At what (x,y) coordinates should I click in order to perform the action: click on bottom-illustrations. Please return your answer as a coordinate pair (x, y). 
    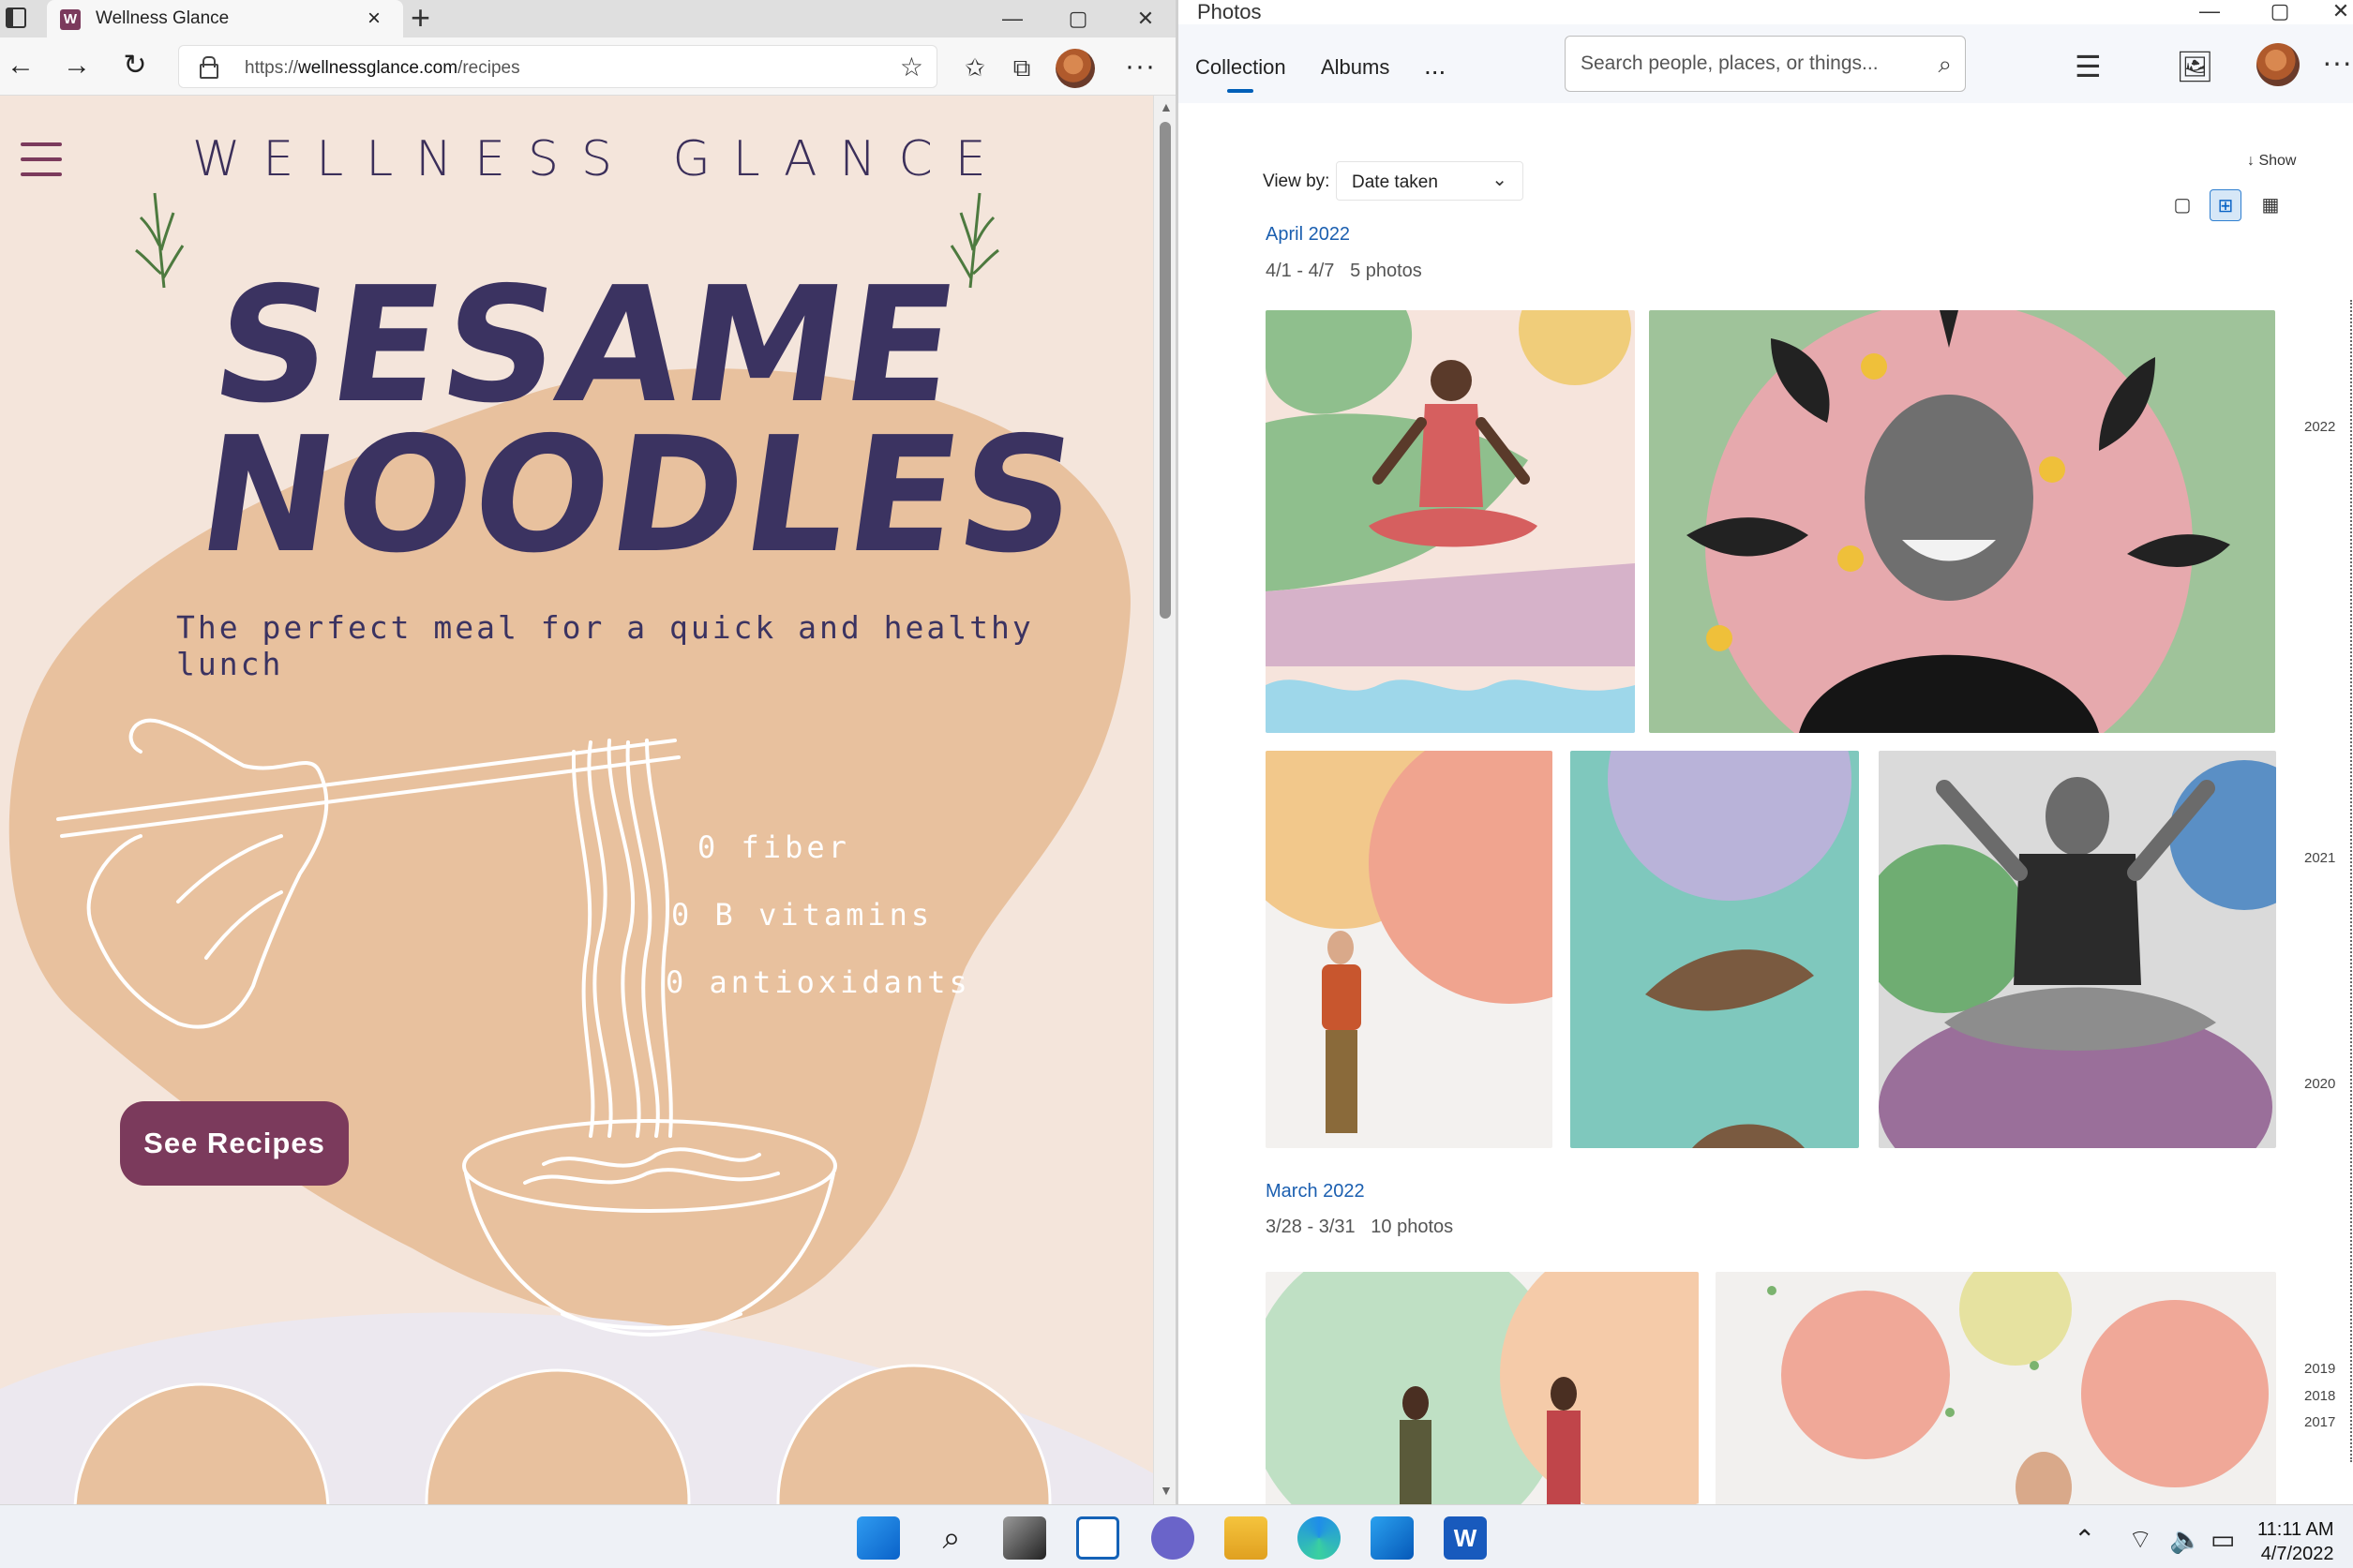
    Looking at the image, I should click on (562, 1434).